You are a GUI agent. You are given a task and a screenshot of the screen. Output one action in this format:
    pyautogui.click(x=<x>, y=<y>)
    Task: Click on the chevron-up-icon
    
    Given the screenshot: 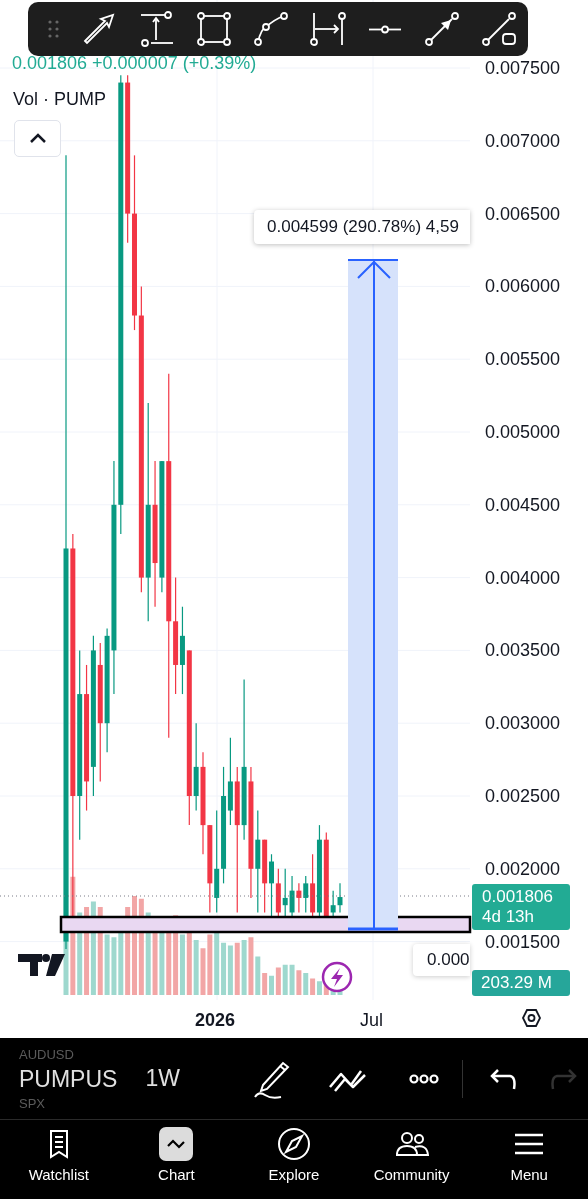 What is the action you would take?
    pyautogui.click(x=37, y=138)
    